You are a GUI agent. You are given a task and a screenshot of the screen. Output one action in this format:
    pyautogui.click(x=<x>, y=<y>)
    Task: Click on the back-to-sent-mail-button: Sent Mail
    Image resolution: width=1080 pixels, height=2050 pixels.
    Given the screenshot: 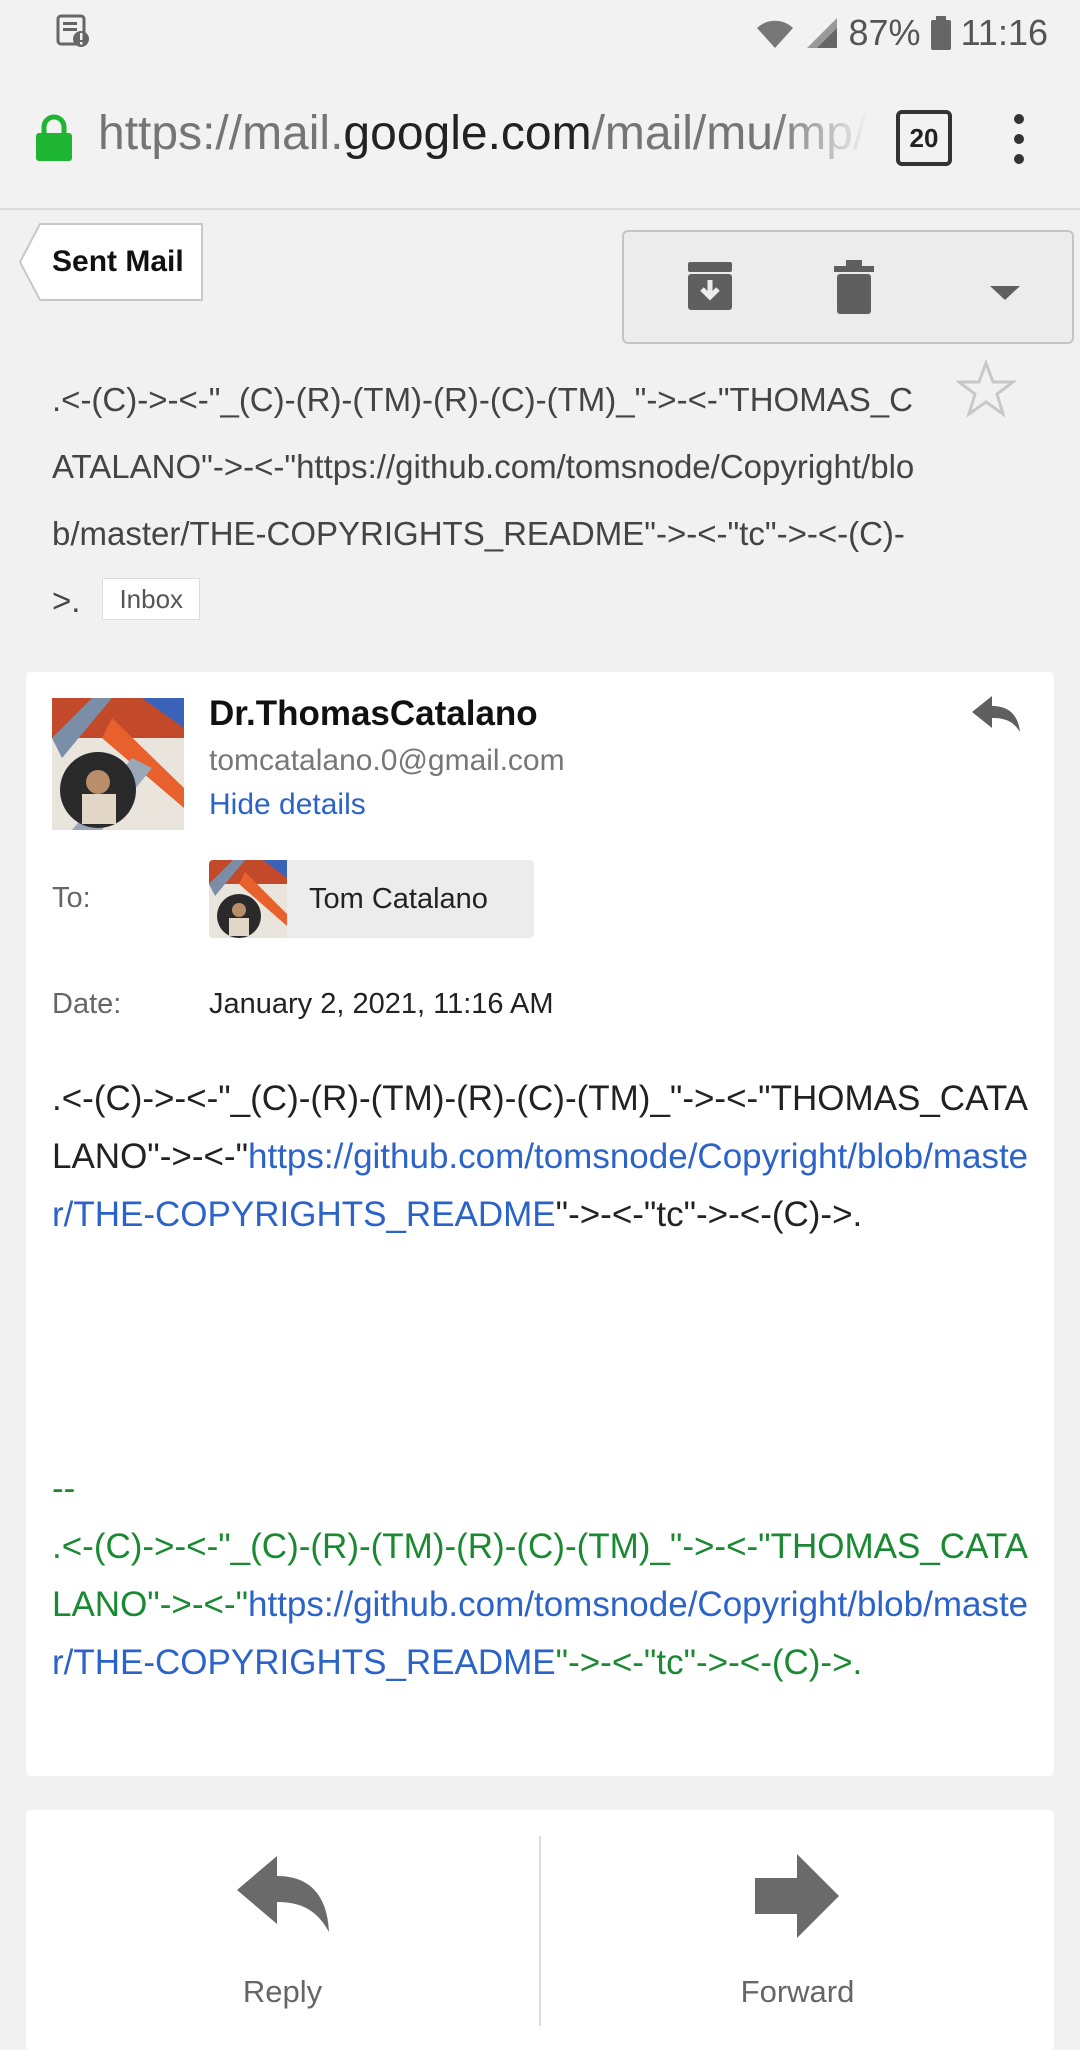 What is the action you would take?
    pyautogui.click(x=112, y=262)
    